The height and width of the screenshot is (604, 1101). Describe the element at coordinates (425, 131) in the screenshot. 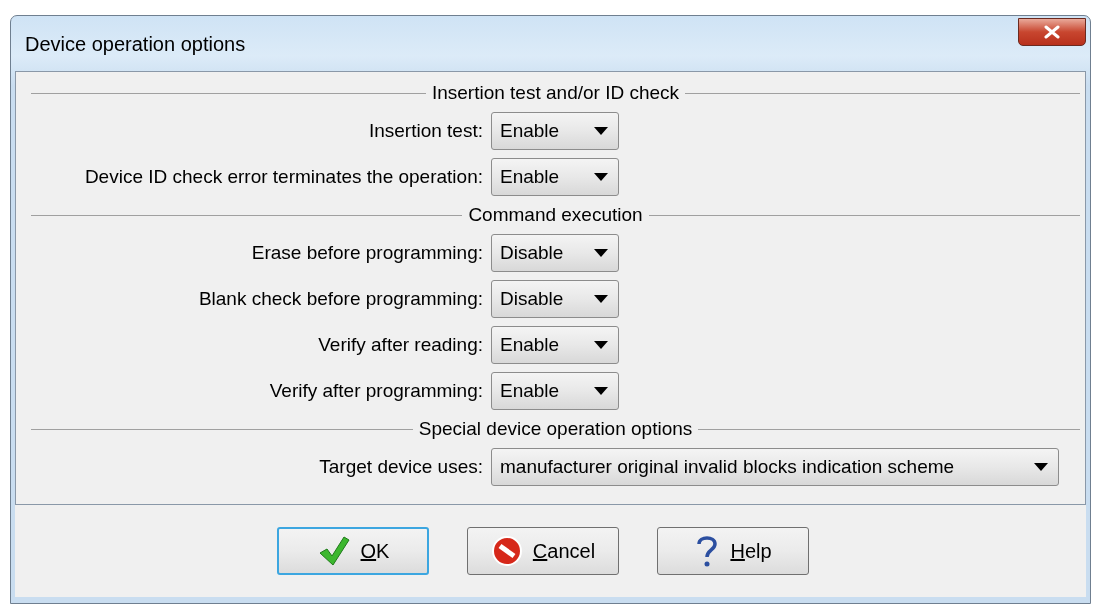

I see `option-label: Insertion test:` at that location.